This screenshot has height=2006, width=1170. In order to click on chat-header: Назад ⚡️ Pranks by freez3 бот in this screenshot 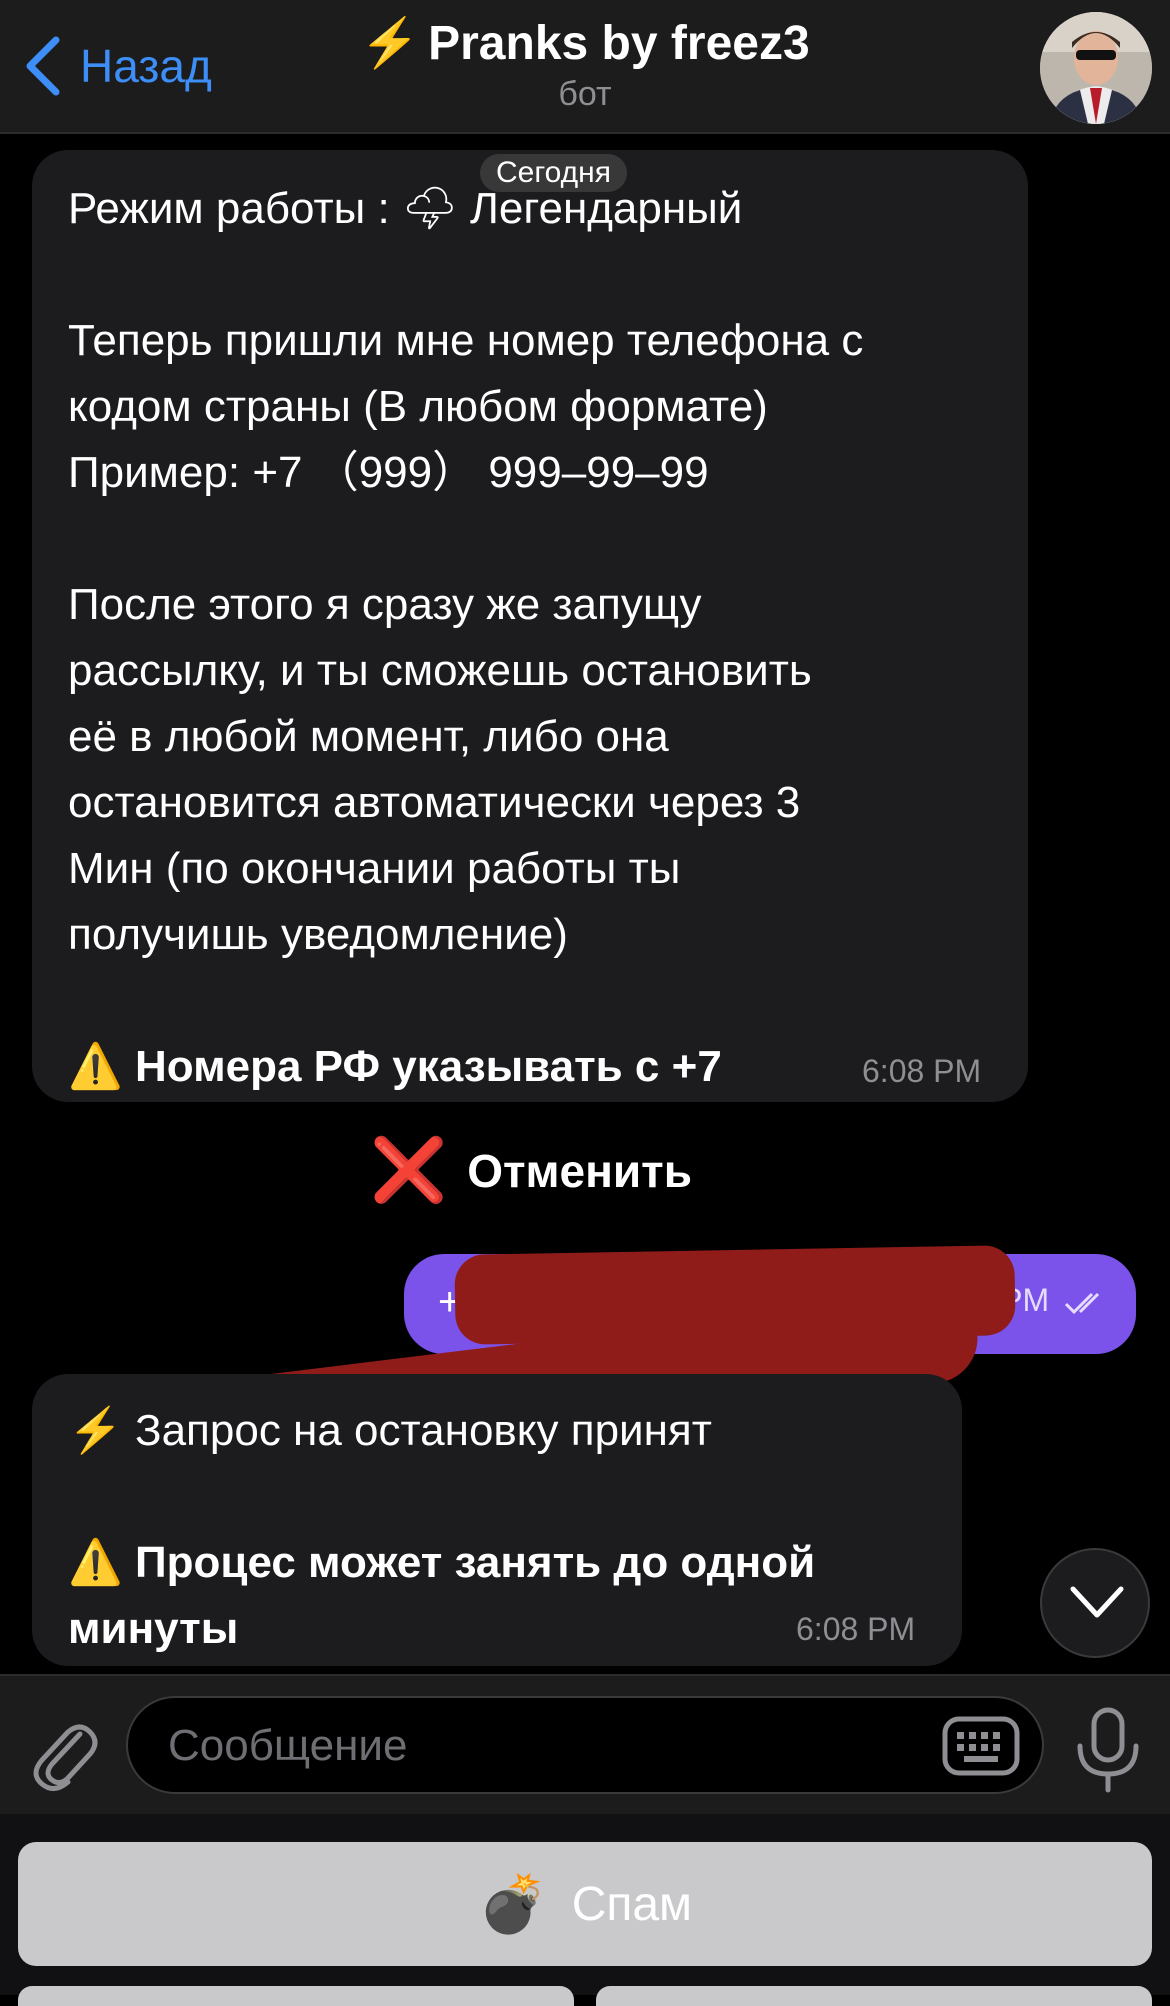, I will do `click(585, 67)`.